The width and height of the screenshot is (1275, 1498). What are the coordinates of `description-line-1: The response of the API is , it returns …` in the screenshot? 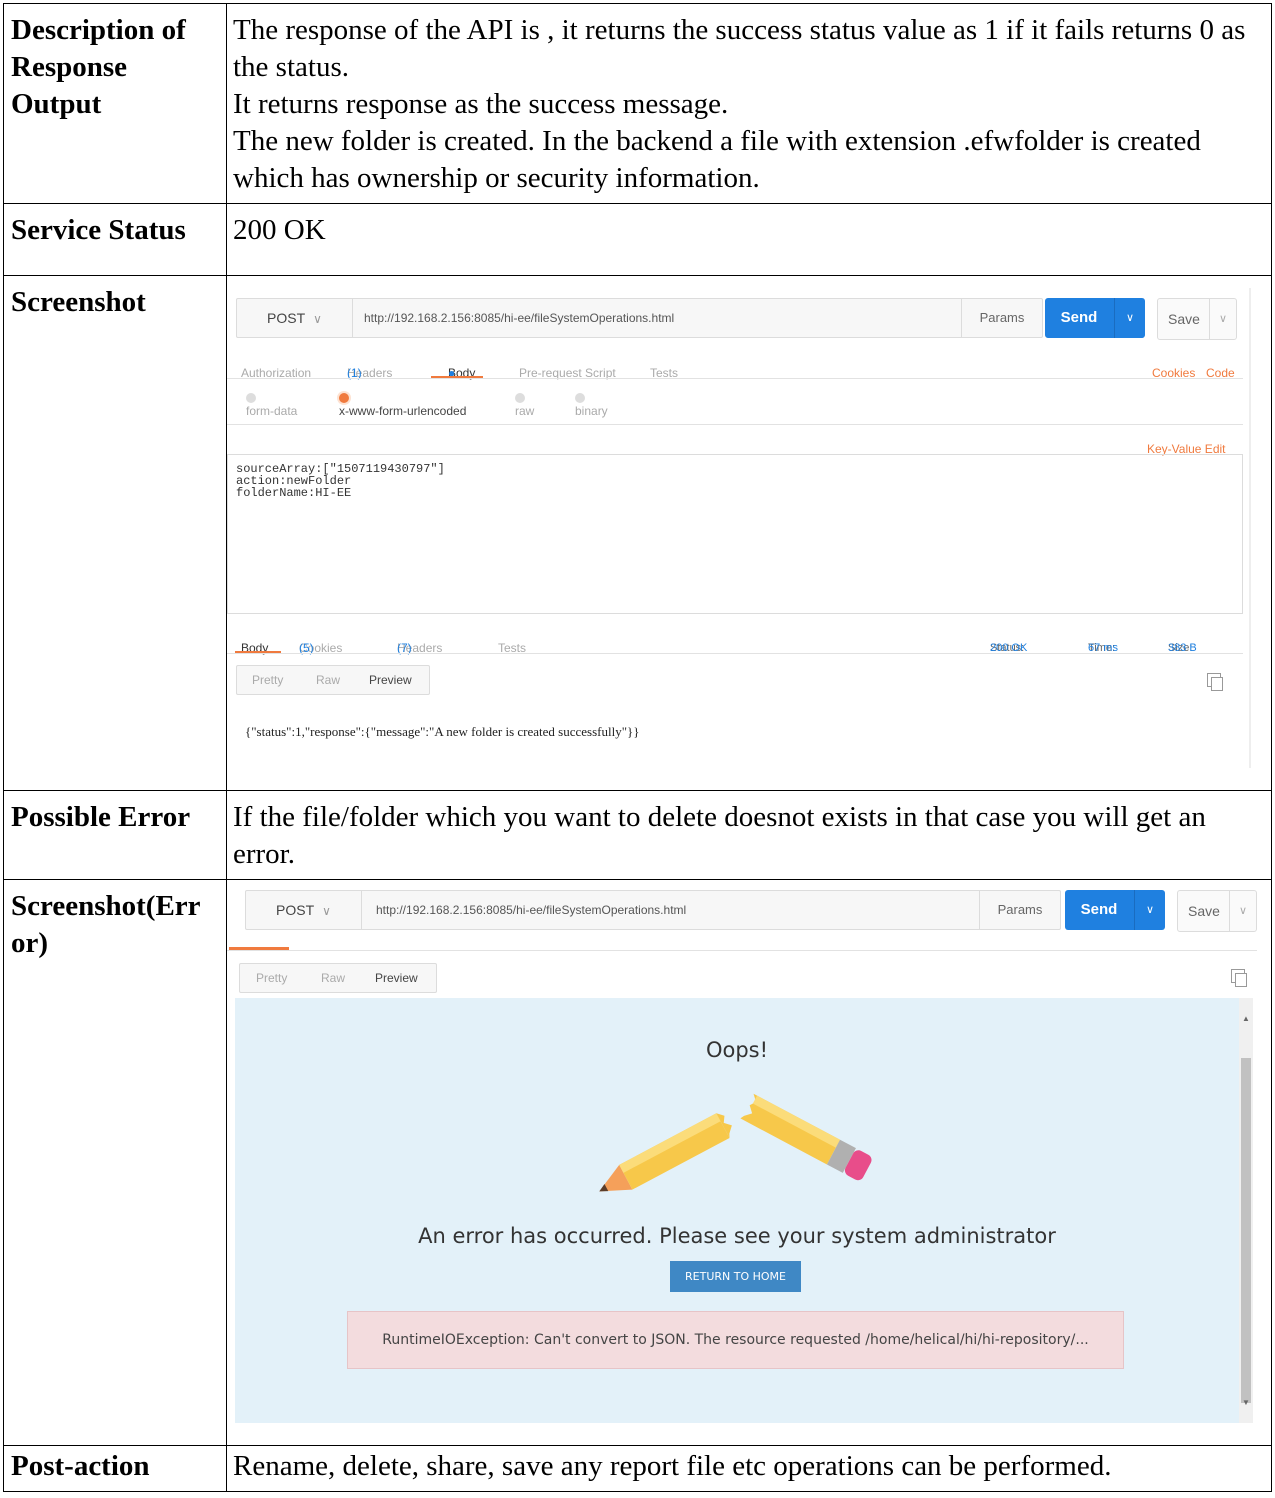 It's located at (739, 48).